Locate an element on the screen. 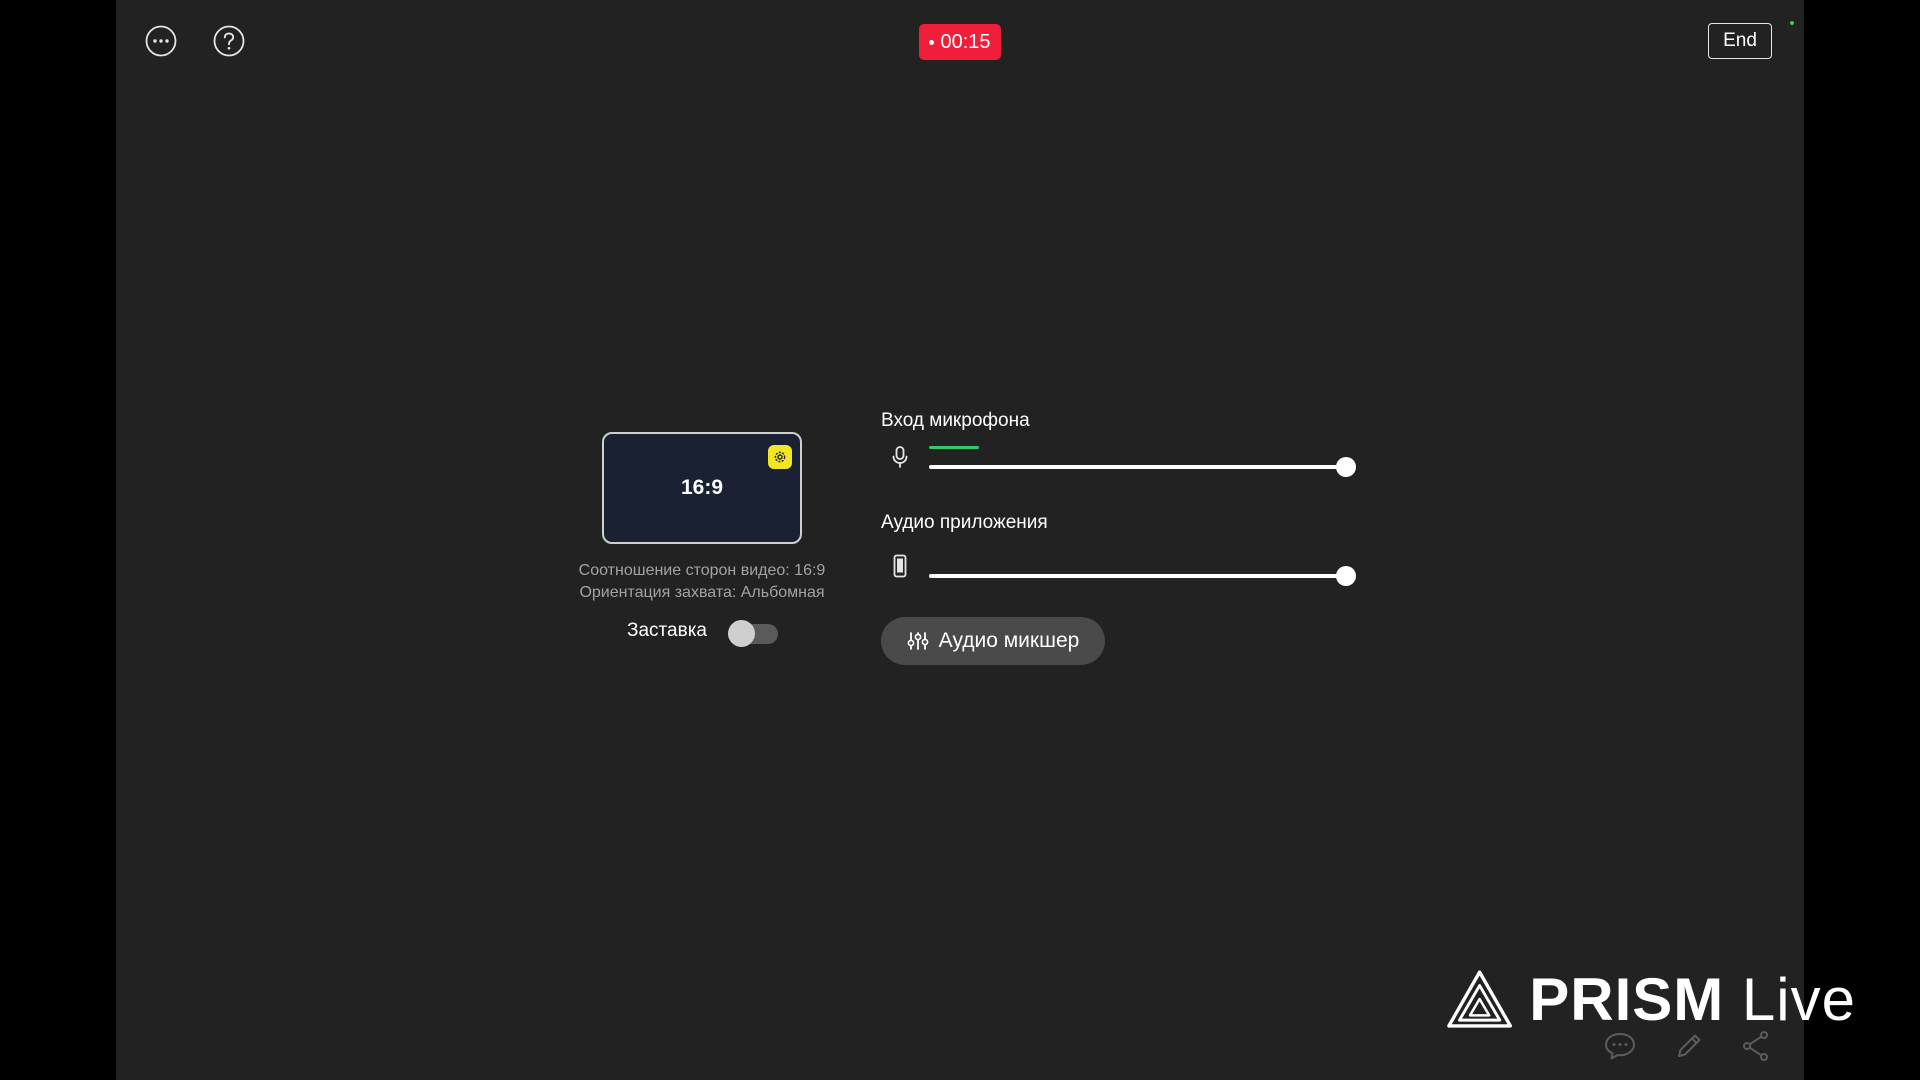 This screenshot has width=1920, height=1080. connection-status-dot is located at coordinates (1792, 23).